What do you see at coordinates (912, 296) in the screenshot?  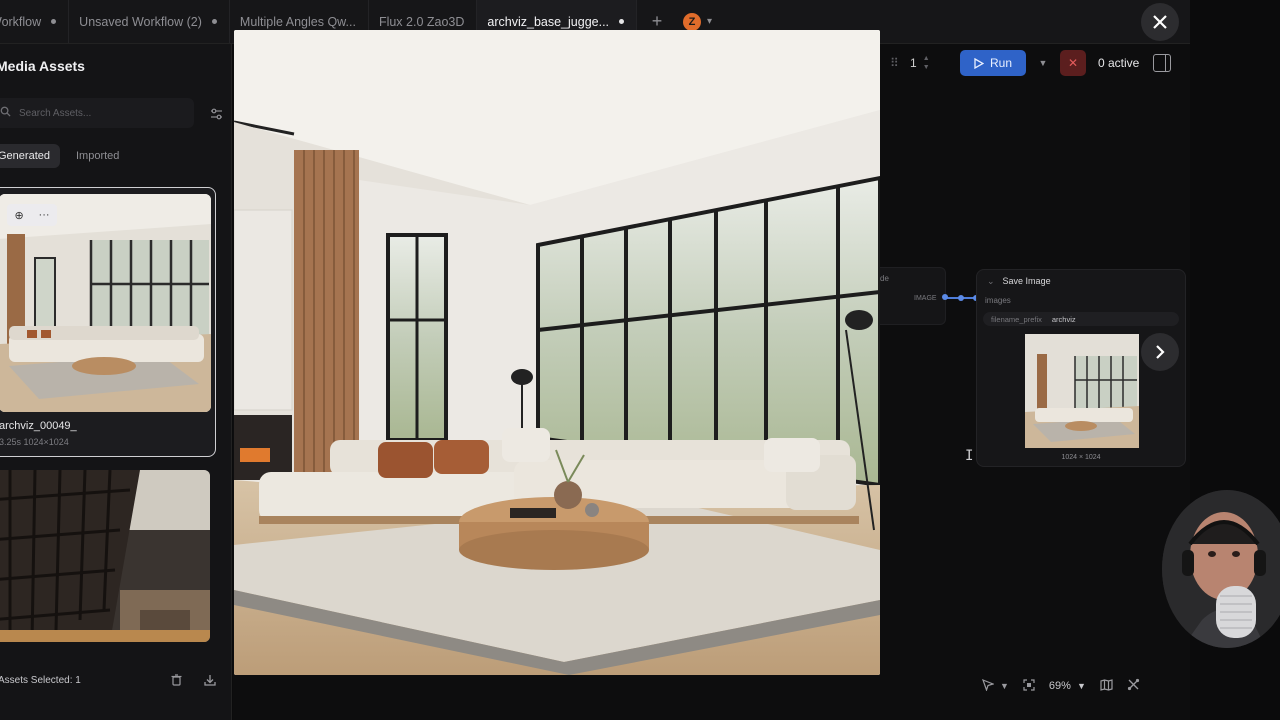 I see `upstream-node: de IMAGE` at bounding box center [912, 296].